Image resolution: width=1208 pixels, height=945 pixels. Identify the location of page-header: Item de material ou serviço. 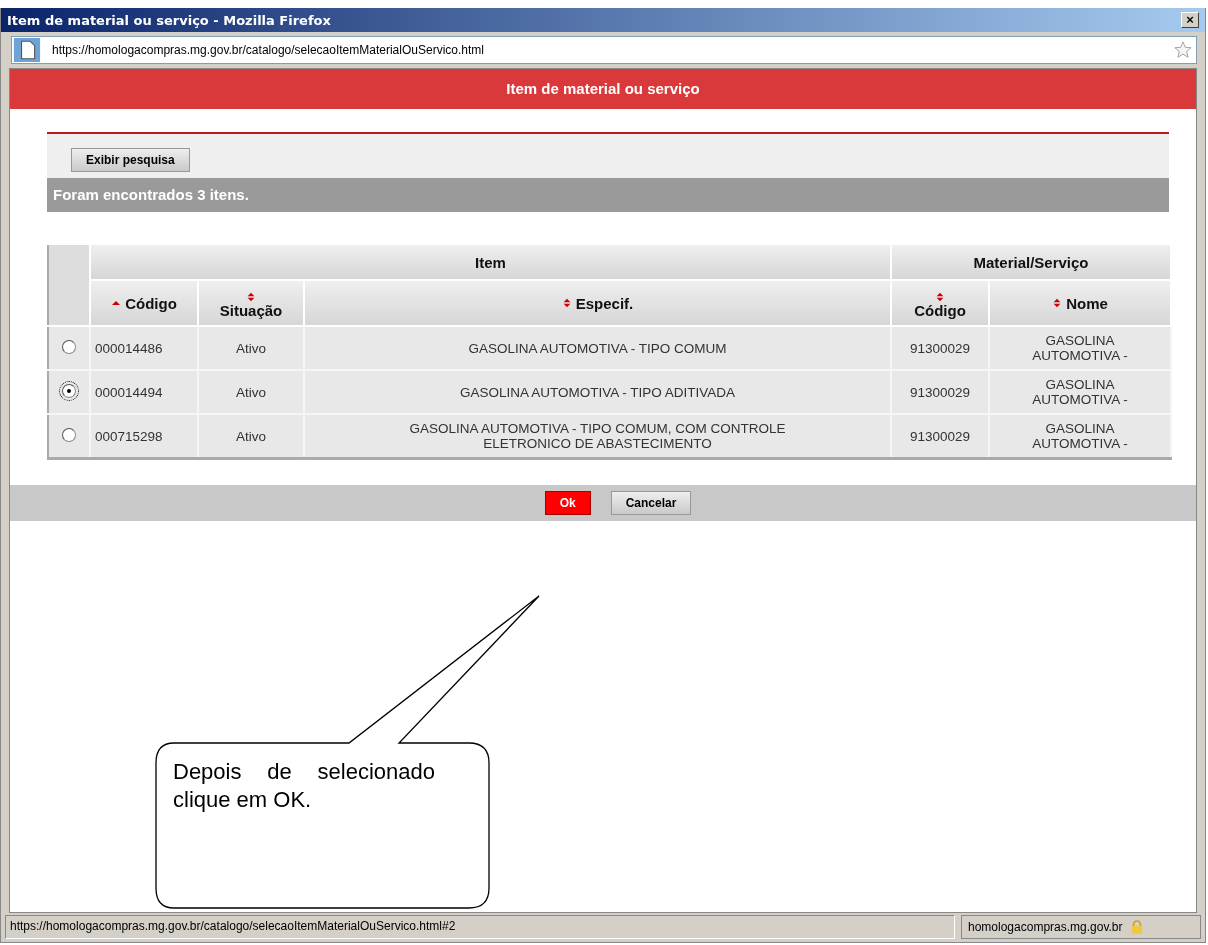
(603, 89).